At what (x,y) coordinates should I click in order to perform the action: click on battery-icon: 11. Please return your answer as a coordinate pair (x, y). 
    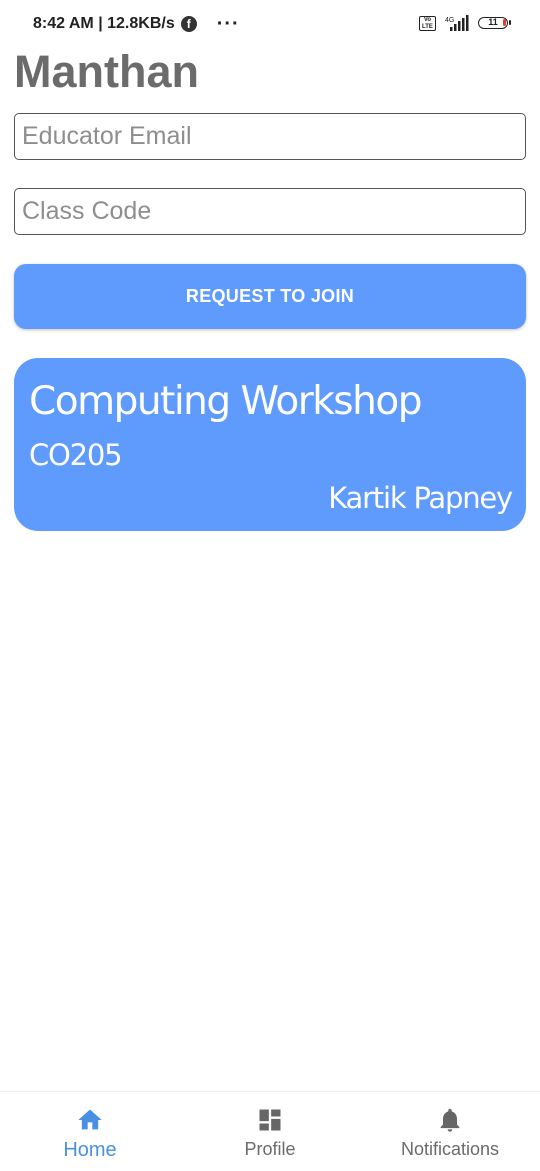
    Looking at the image, I should click on (494, 23).